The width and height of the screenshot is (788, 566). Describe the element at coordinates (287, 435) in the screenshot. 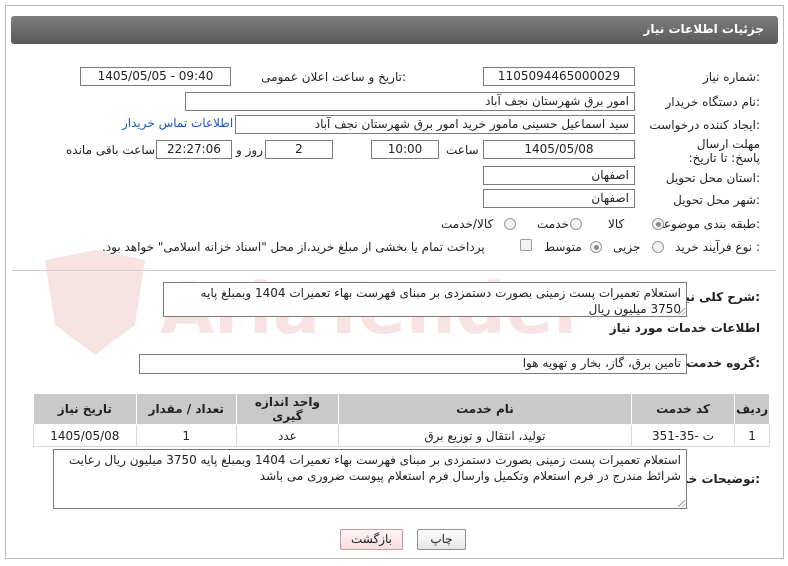

I see `cell-unit: عدد` at that location.